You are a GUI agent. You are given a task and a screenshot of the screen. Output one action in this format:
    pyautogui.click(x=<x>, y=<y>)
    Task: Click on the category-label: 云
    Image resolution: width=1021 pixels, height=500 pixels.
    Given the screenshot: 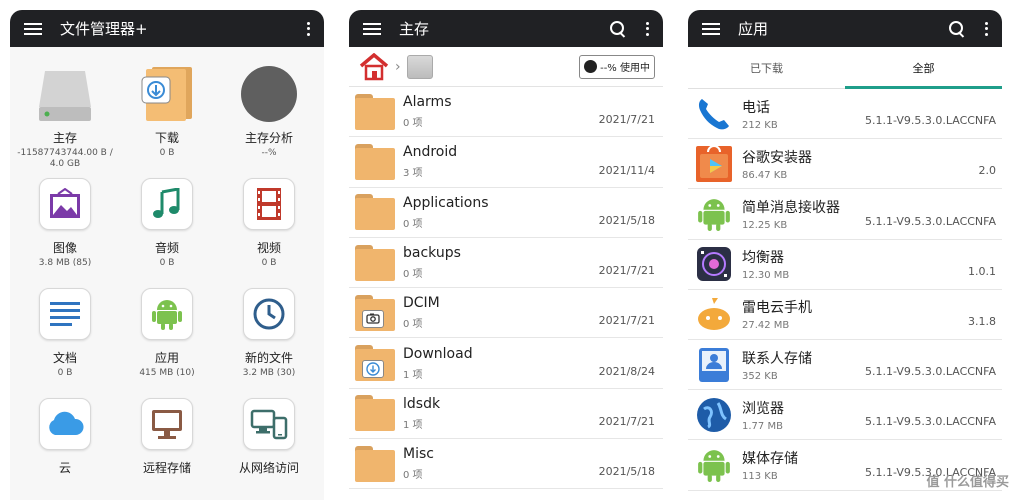 What is the action you would take?
    pyautogui.click(x=64, y=468)
    